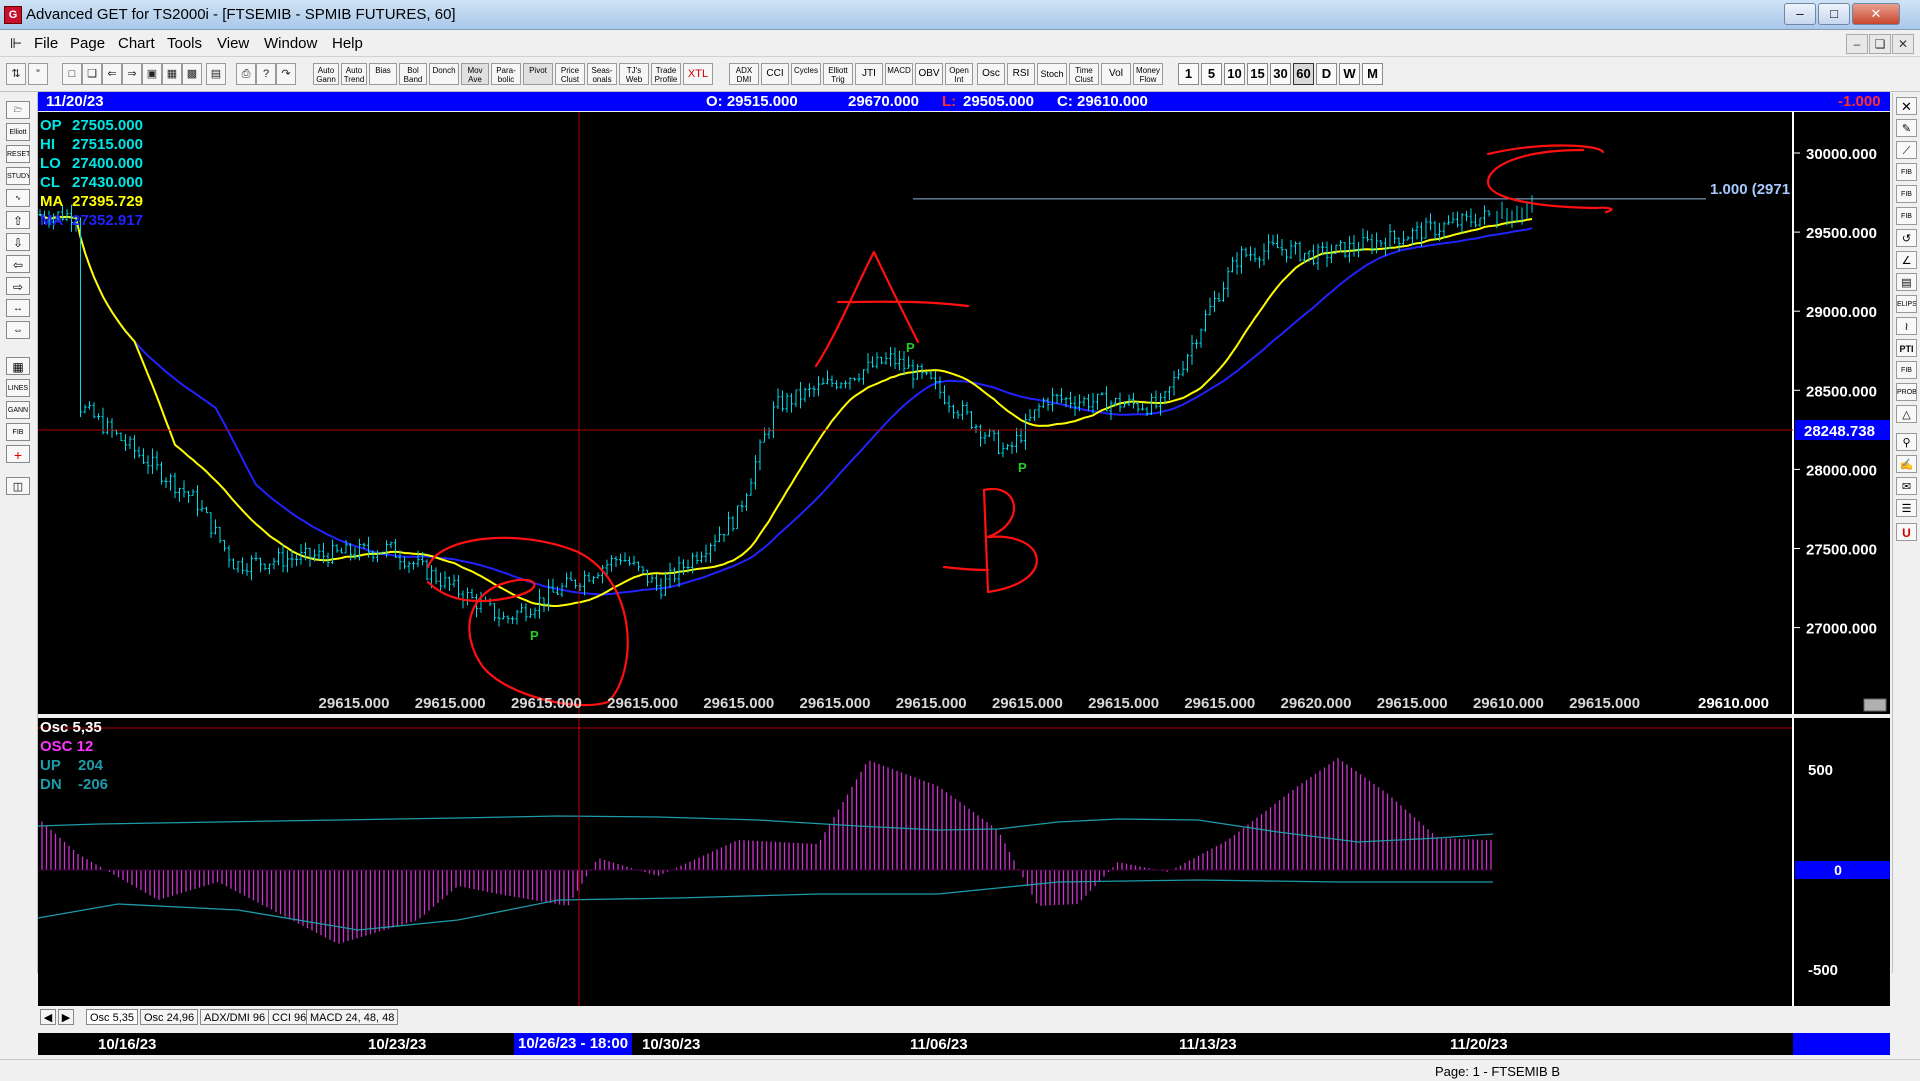 This screenshot has width=1920, height=1081. What do you see at coordinates (352, 1017) in the screenshot?
I see `tab-macd: MACD 24, 48, 48` at bounding box center [352, 1017].